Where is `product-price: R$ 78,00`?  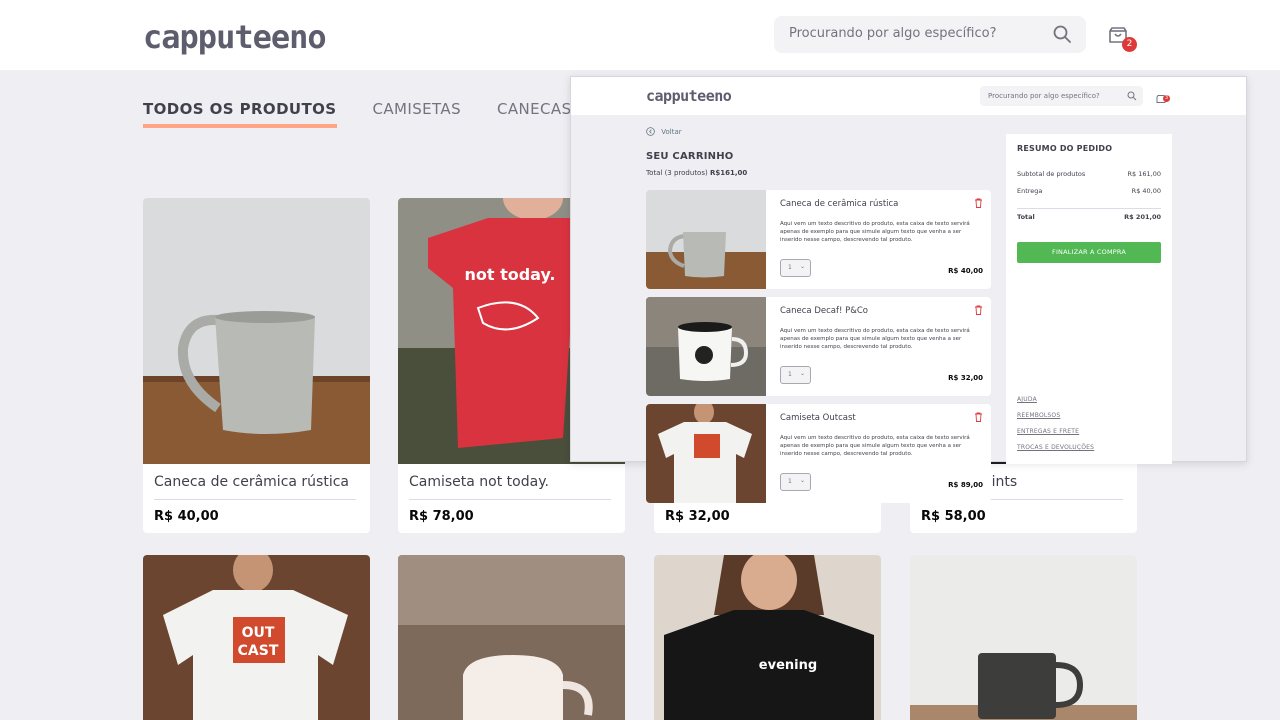
product-price: R$ 78,00 is located at coordinates (441, 516).